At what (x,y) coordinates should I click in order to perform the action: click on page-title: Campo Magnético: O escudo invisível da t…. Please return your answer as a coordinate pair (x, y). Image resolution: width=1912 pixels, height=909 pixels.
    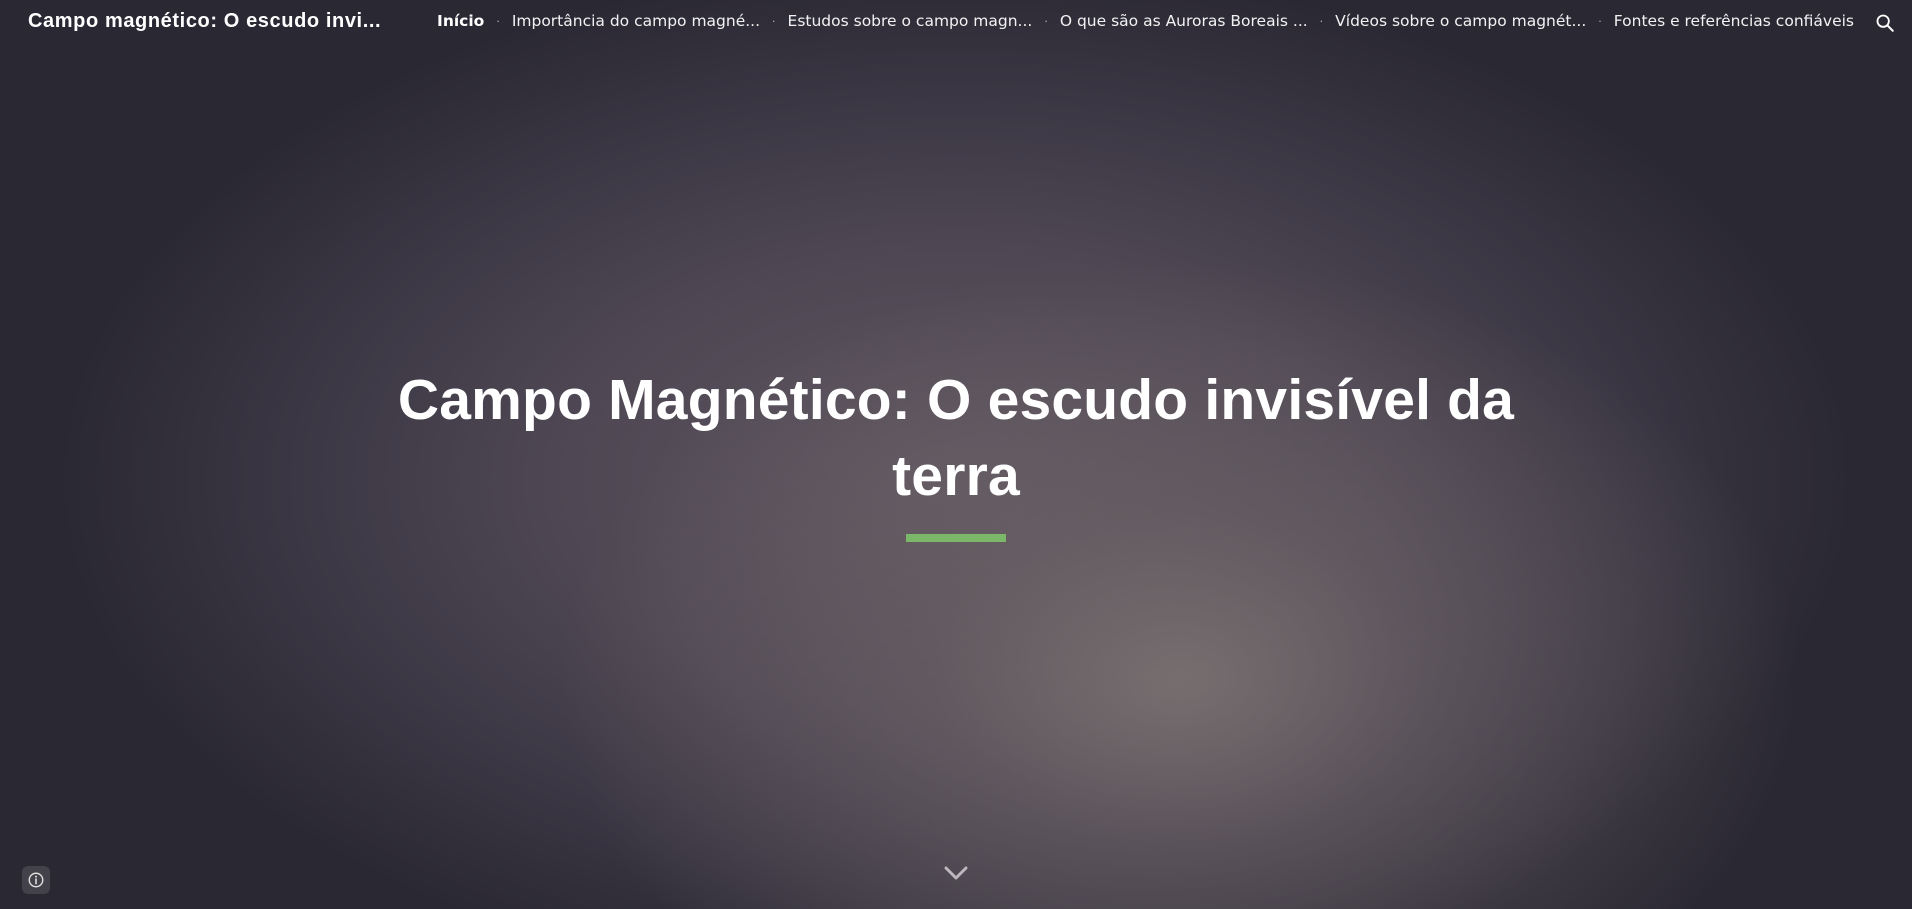
    Looking at the image, I should click on (956, 438).